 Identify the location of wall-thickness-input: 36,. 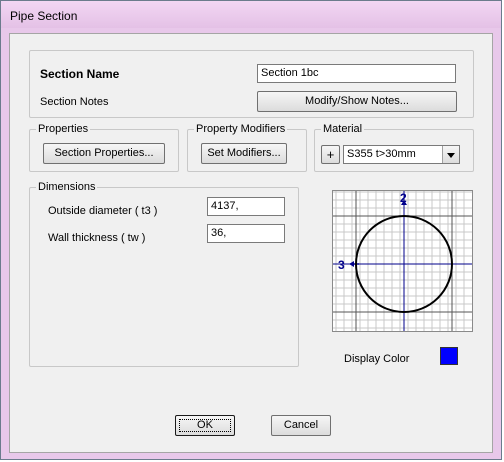
(246, 233).